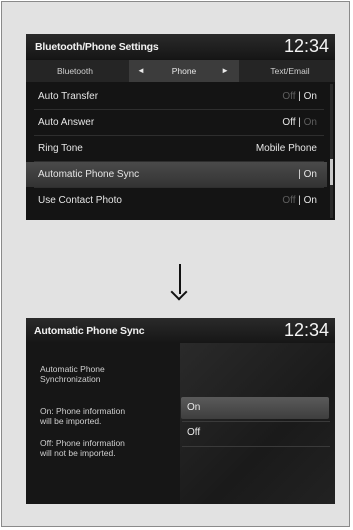 Image resolution: width=353 pixels, height=530 pixels. Describe the element at coordinates (141, 71) in the screenshot. I see `tab-prev-arrow-icon: ◄` at that location.